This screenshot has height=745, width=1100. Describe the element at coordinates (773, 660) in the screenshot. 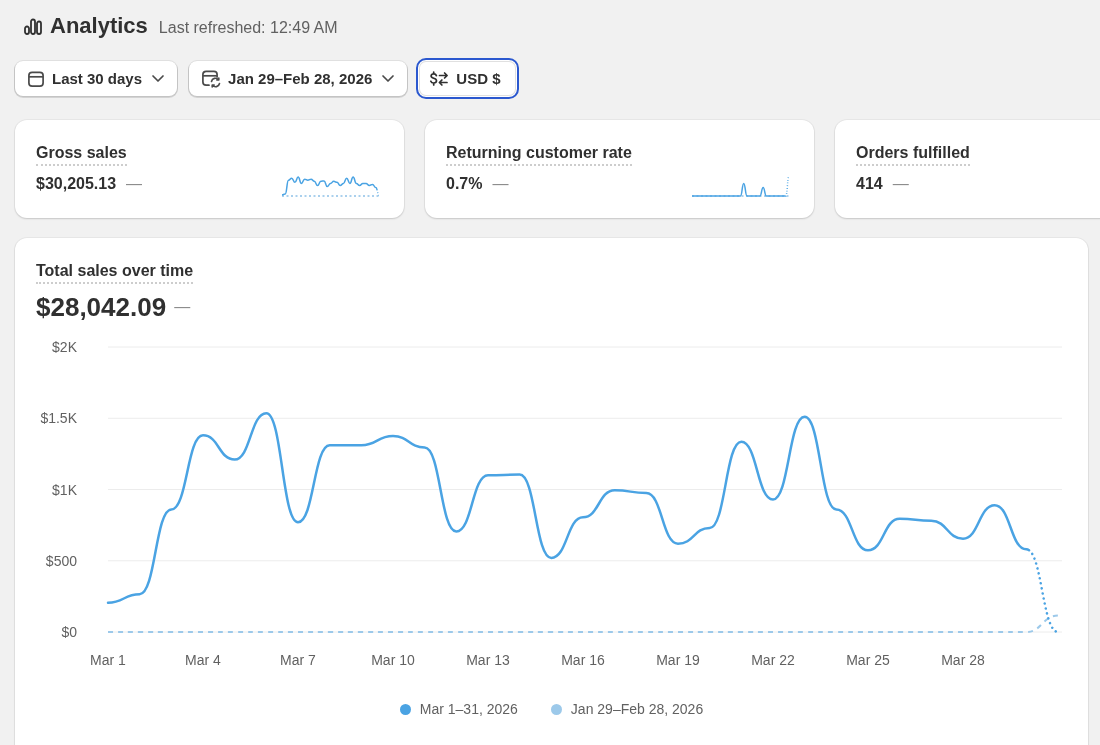

I see `x-axis-label: Mar 22` at that location.